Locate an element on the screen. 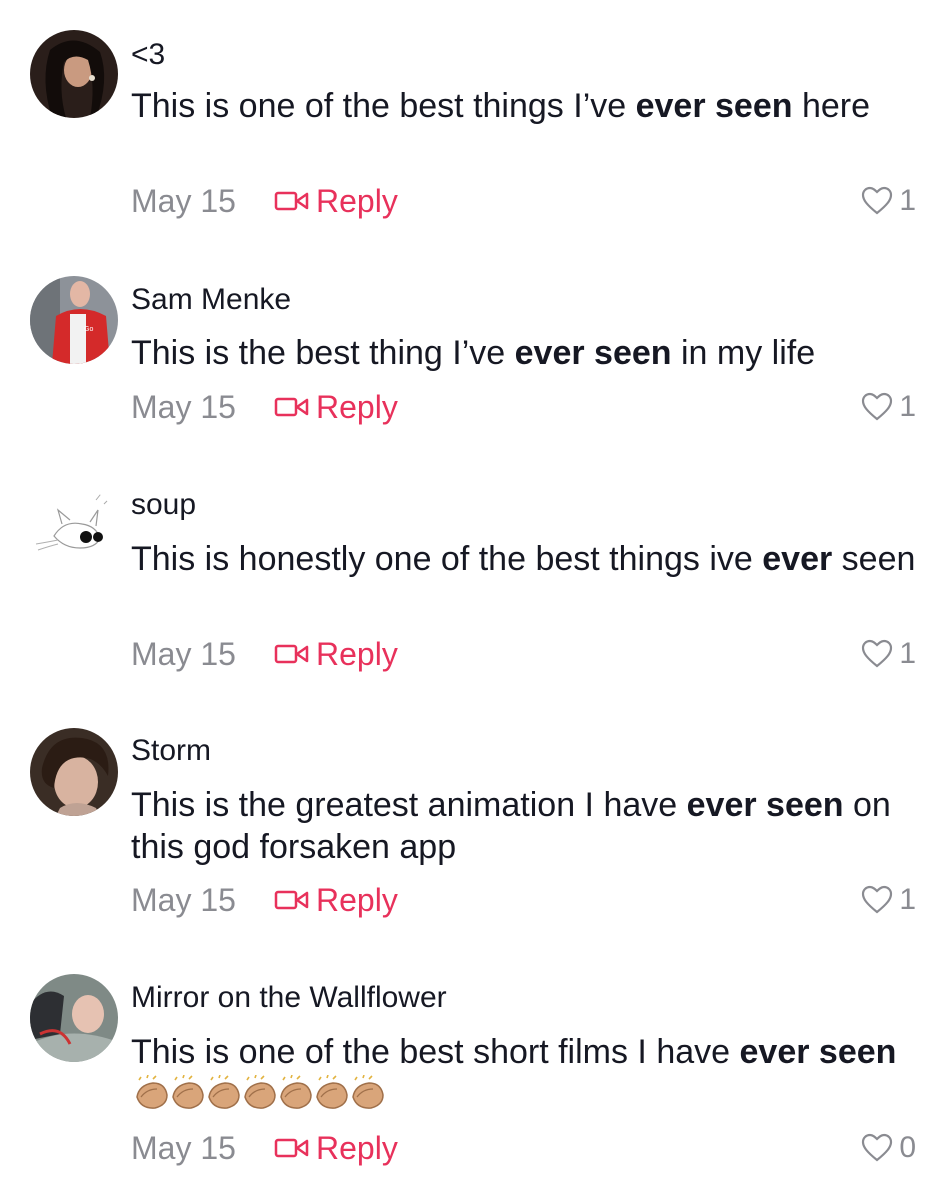 The height and width of the screenshot is (1204, 945). clapping-hands-emoji is located at coordinates (257, 1096).